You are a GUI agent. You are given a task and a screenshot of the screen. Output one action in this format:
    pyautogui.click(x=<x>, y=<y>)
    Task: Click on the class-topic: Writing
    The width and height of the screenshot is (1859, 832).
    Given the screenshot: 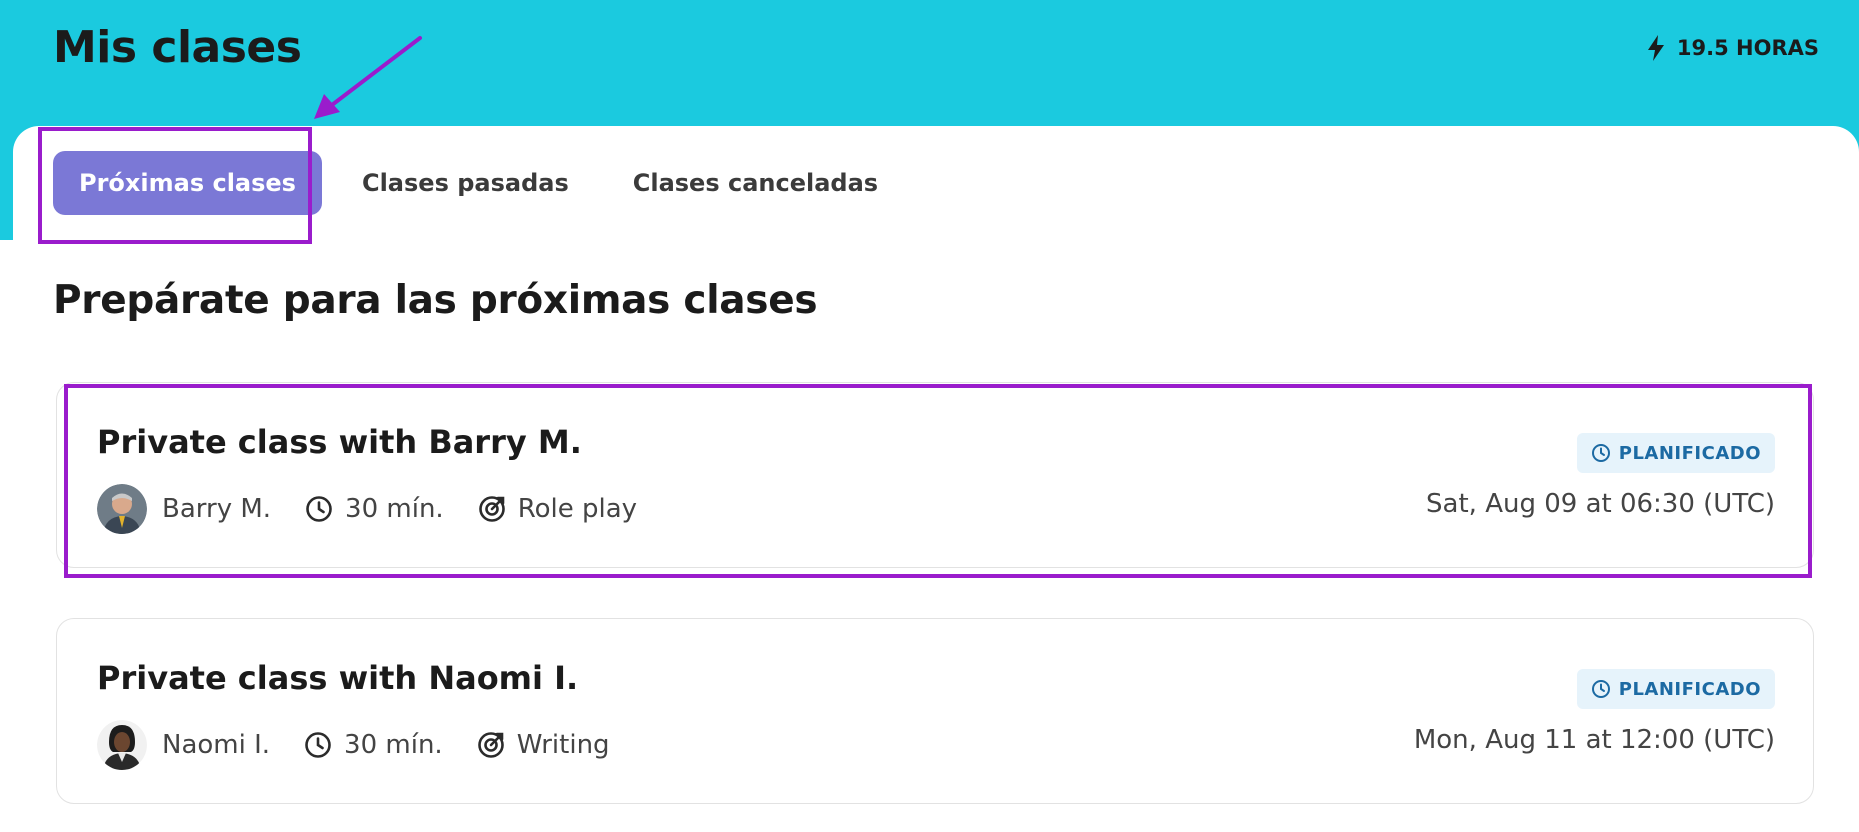 What is the action you would take?
    pyautogui.click(x=543, y=745)
    